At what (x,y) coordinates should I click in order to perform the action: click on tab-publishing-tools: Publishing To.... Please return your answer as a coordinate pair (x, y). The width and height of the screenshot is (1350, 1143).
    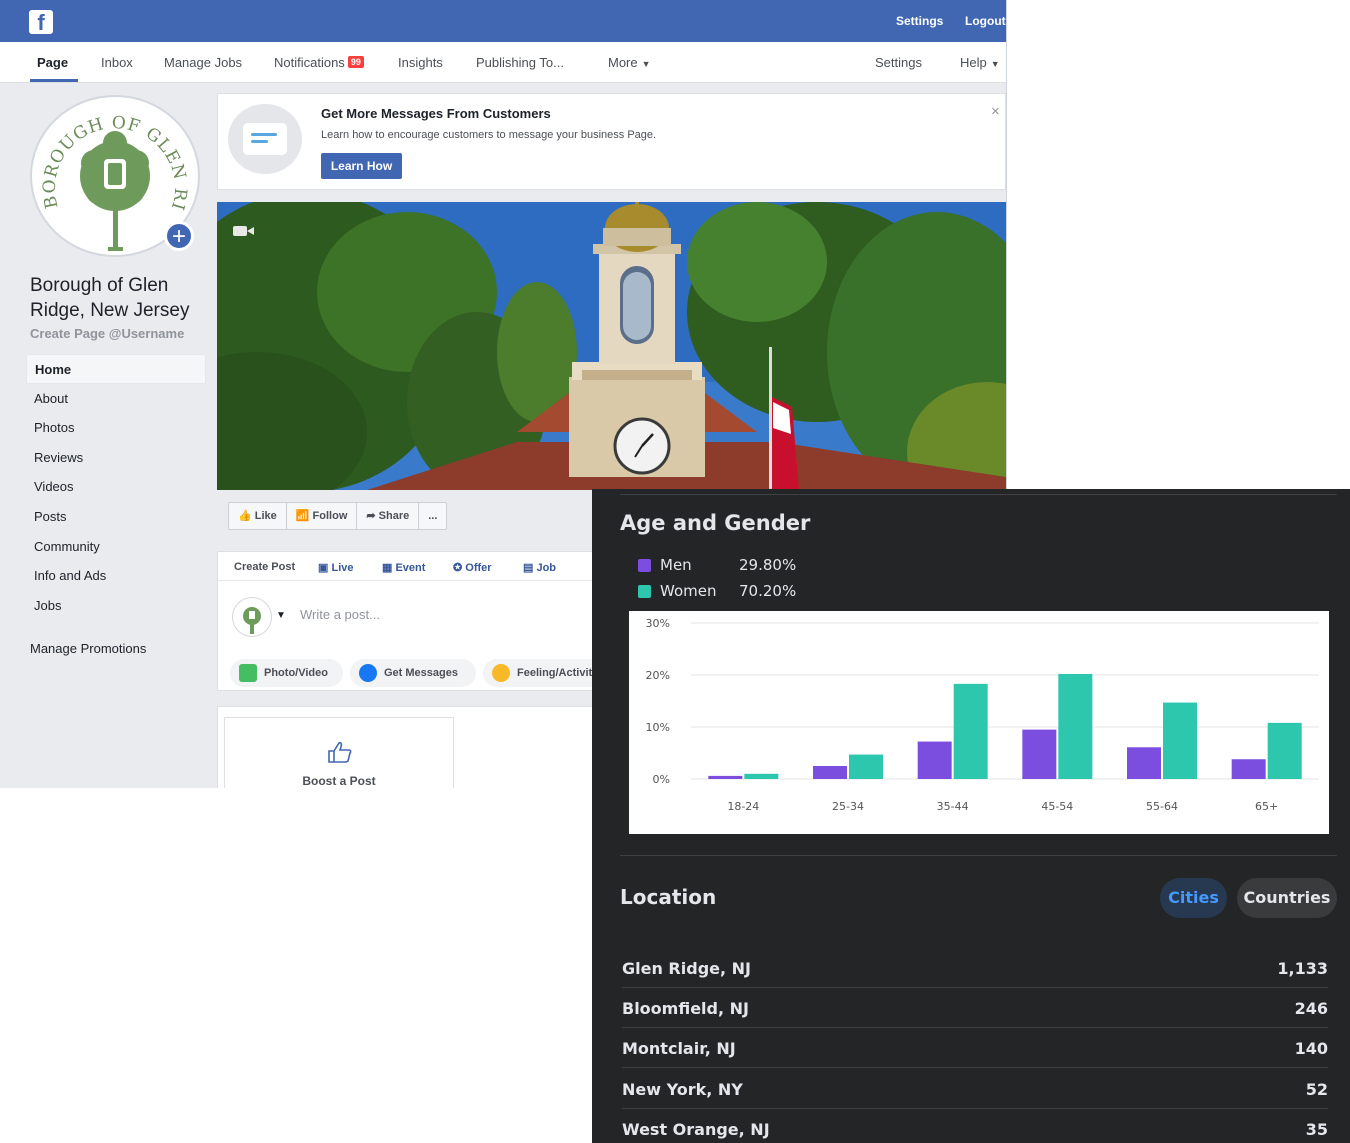
    Looking at the image, I should click on (520, 62).